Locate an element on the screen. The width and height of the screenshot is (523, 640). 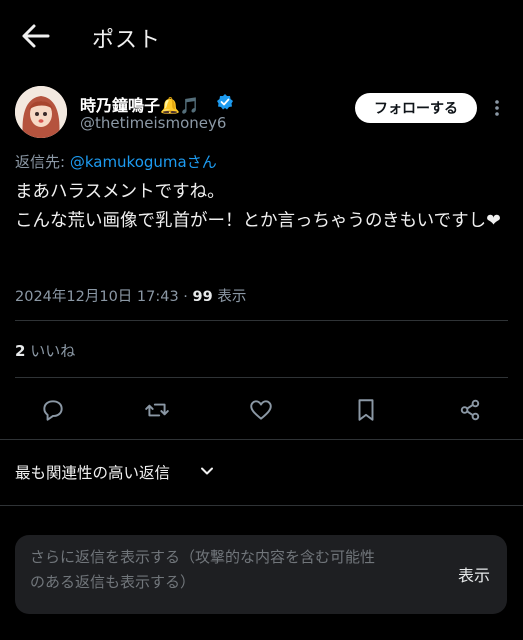
display-name: 時乃鐘鳴子🔔🎵 is located at coordinates (140, 104).